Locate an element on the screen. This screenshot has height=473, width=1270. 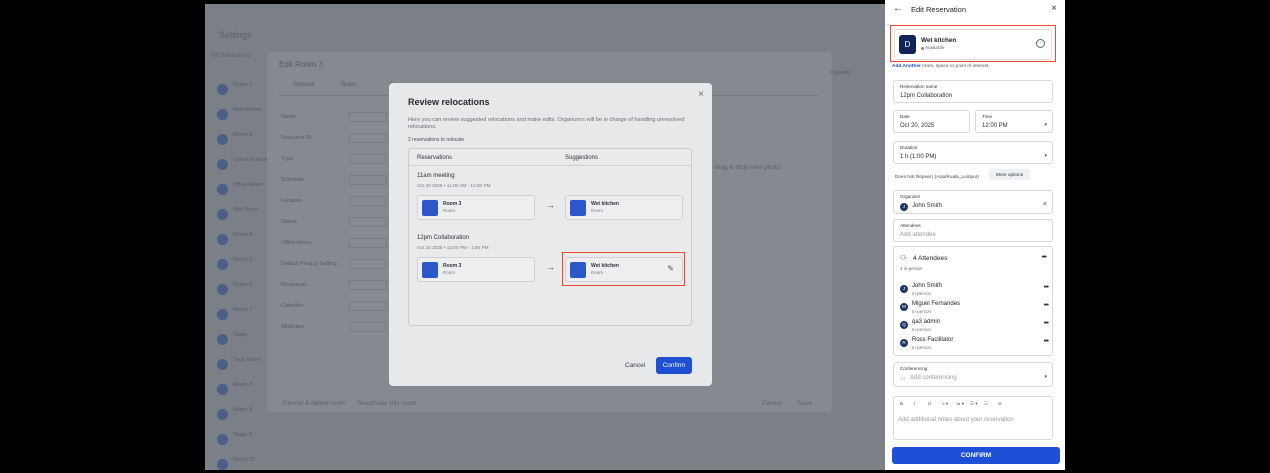
field-label: Type is located at coordinates (287, 159).